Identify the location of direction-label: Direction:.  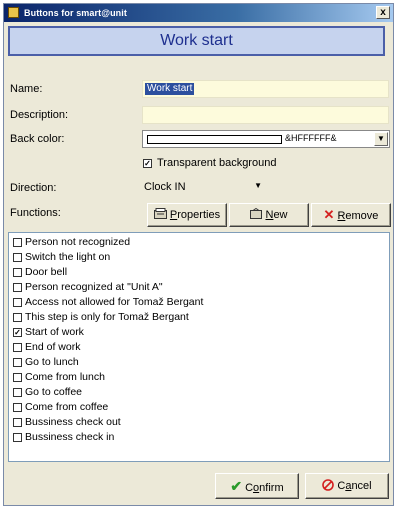
(33, 188).